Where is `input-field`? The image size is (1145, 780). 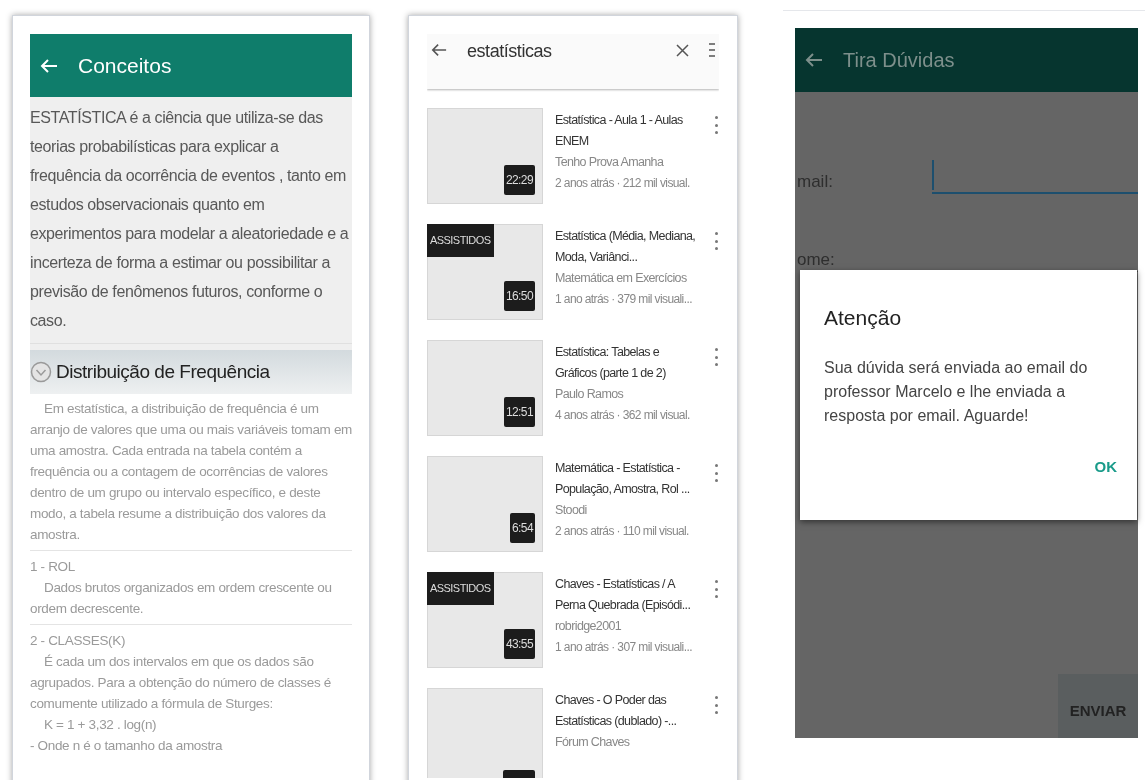 input-field is located at coordinates (1035, 177).